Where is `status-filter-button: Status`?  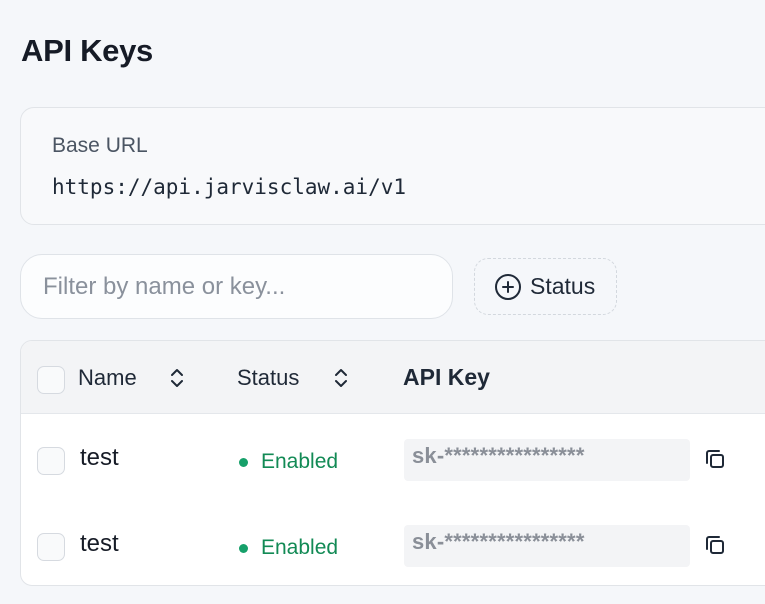
status-filter-button: Status is located at coordinates (545, 286).